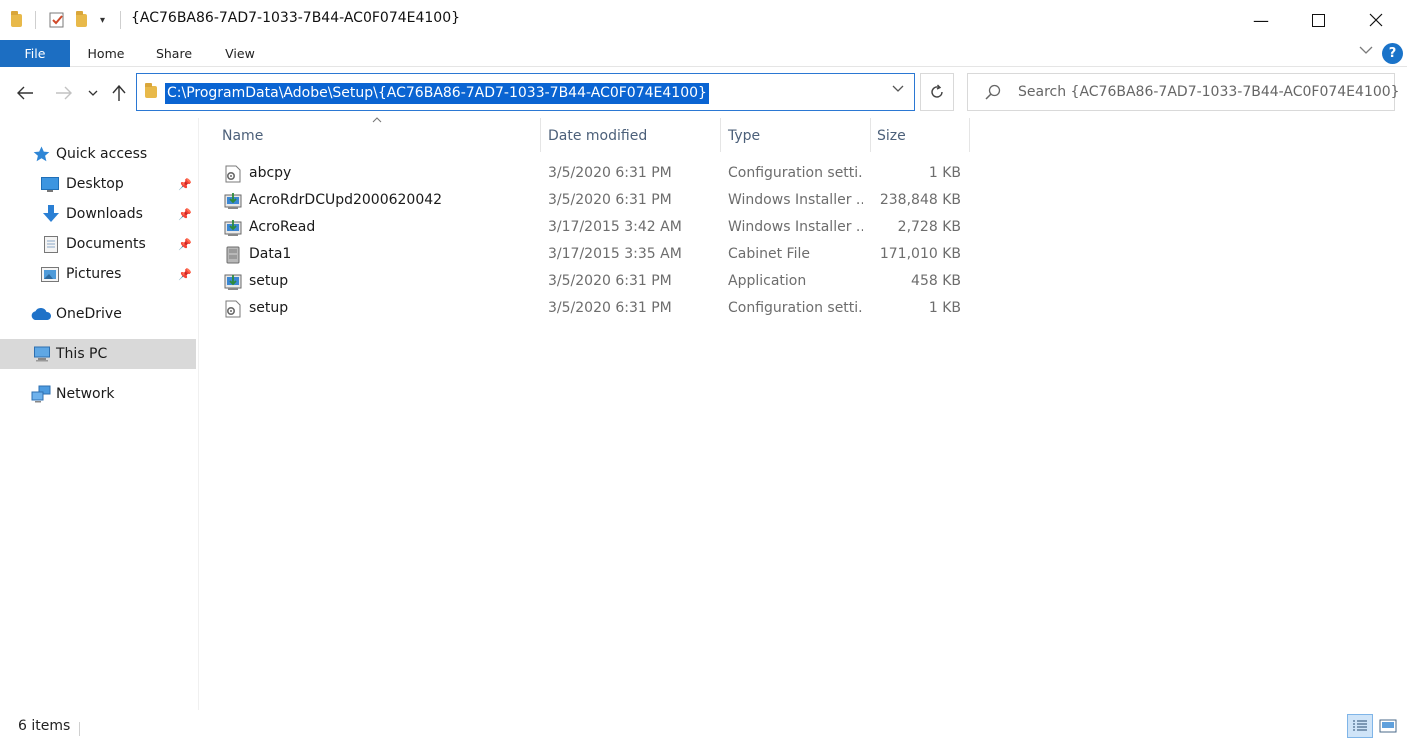 This screenshot has width=1407, height=742. I want to click on star-icon, so click(41, 154).